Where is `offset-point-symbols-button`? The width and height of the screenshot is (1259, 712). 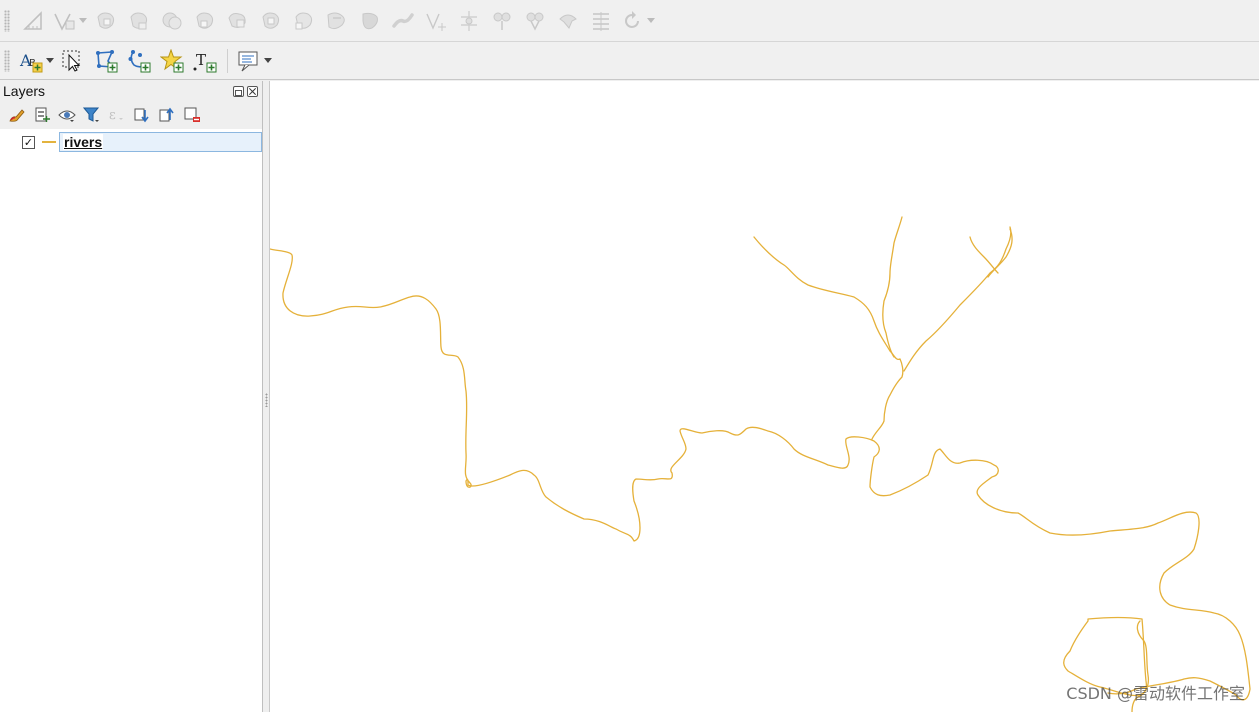 offset-point-symbols-button is located at coordinates (567, 21).